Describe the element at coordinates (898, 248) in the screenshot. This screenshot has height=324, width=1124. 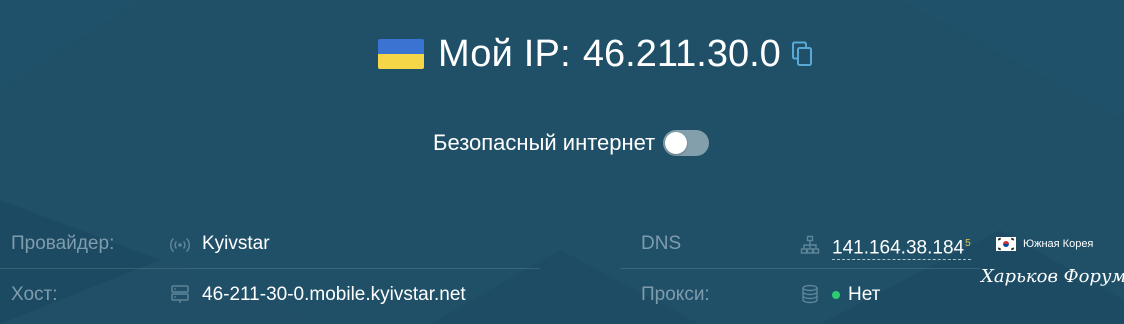
I see `dns-ip: 141.164.38.184` at that location.